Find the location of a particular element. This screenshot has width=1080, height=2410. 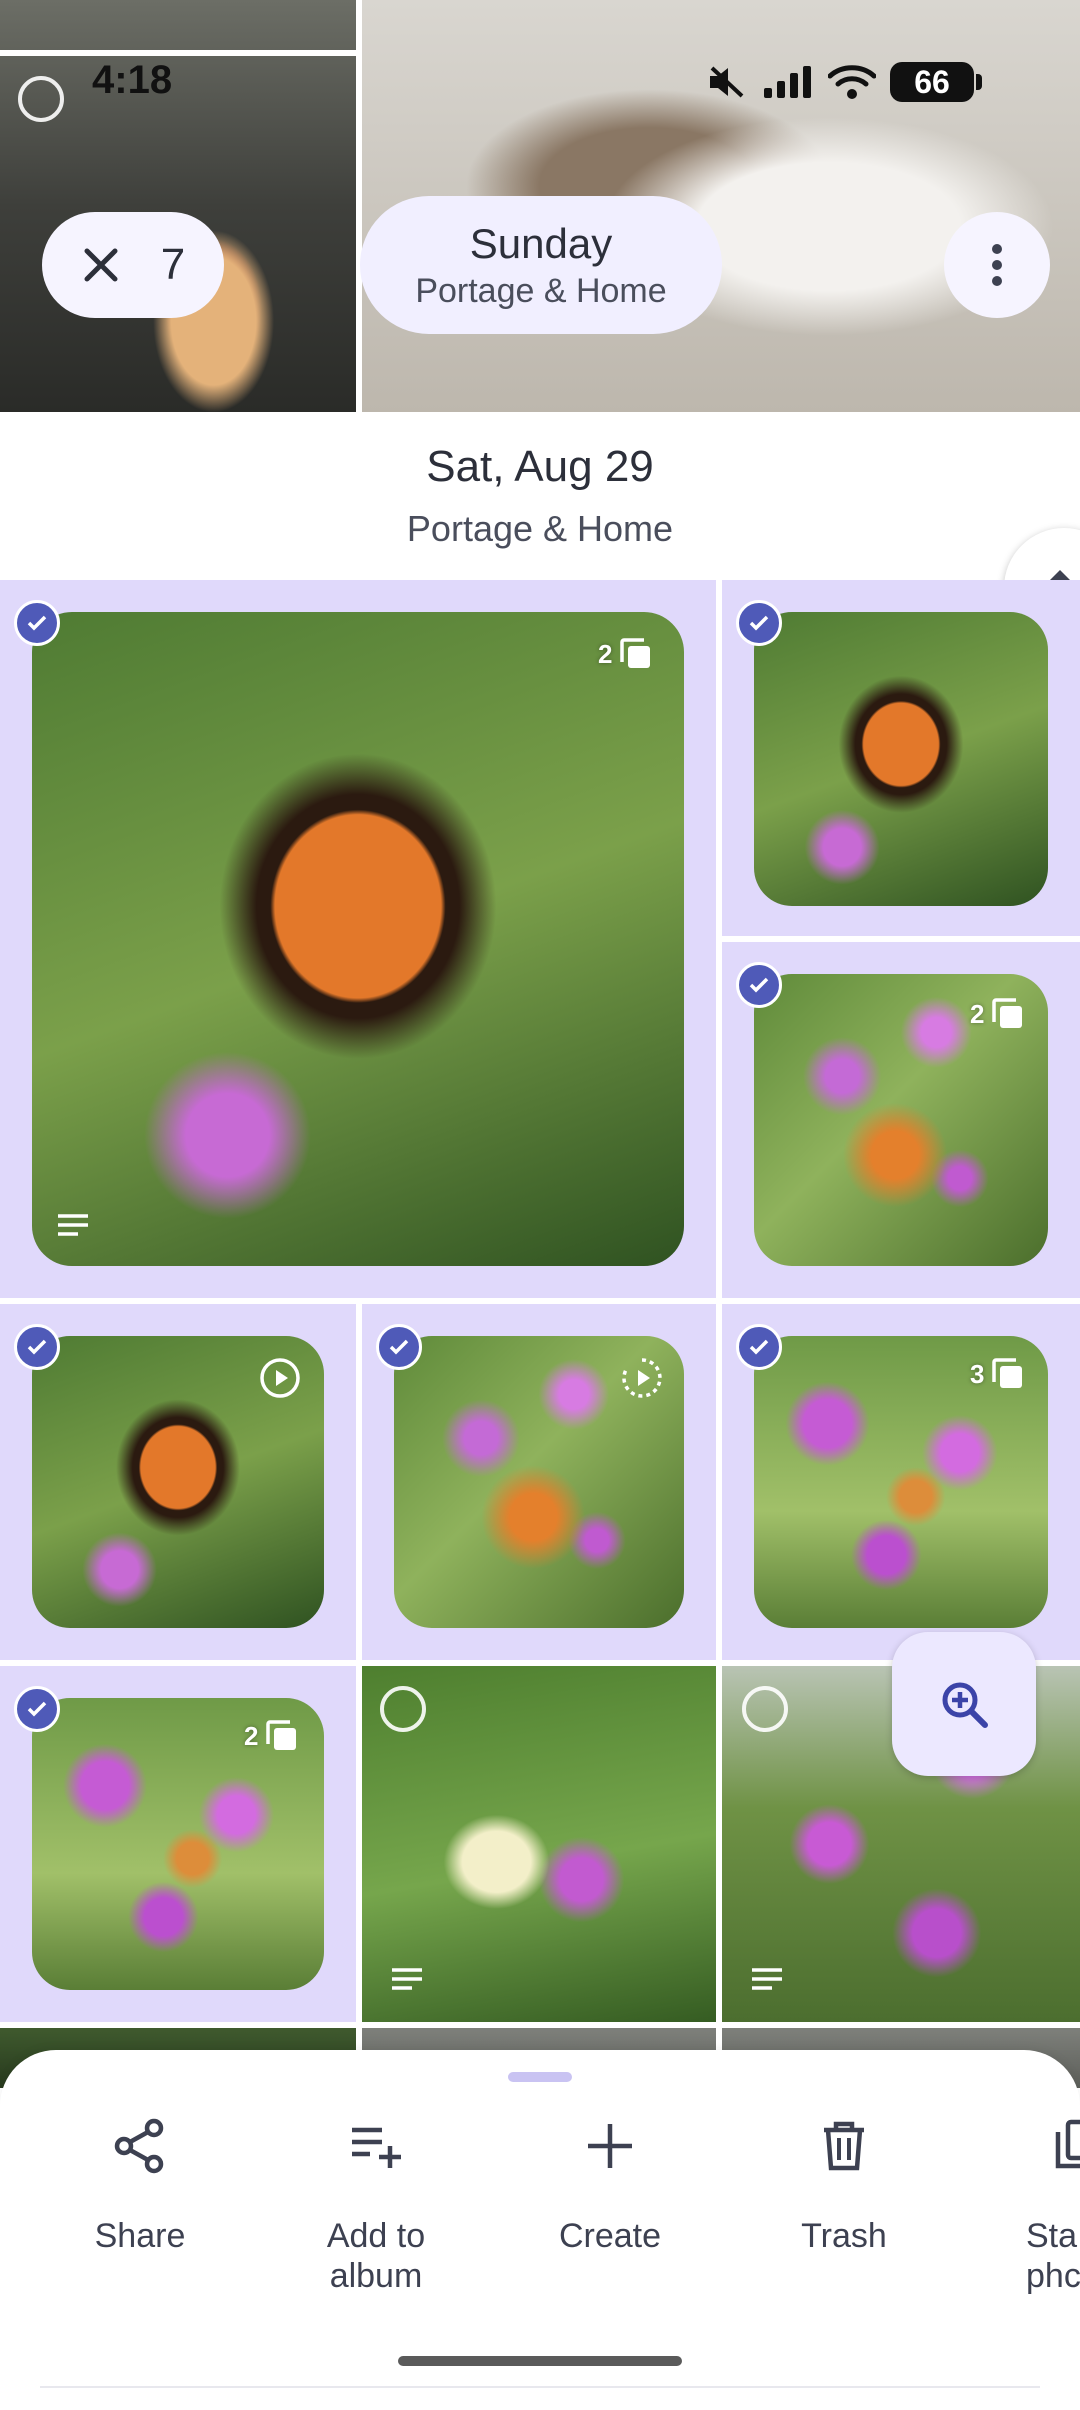

battery-level: 66 is located at coordinates (932, 81).